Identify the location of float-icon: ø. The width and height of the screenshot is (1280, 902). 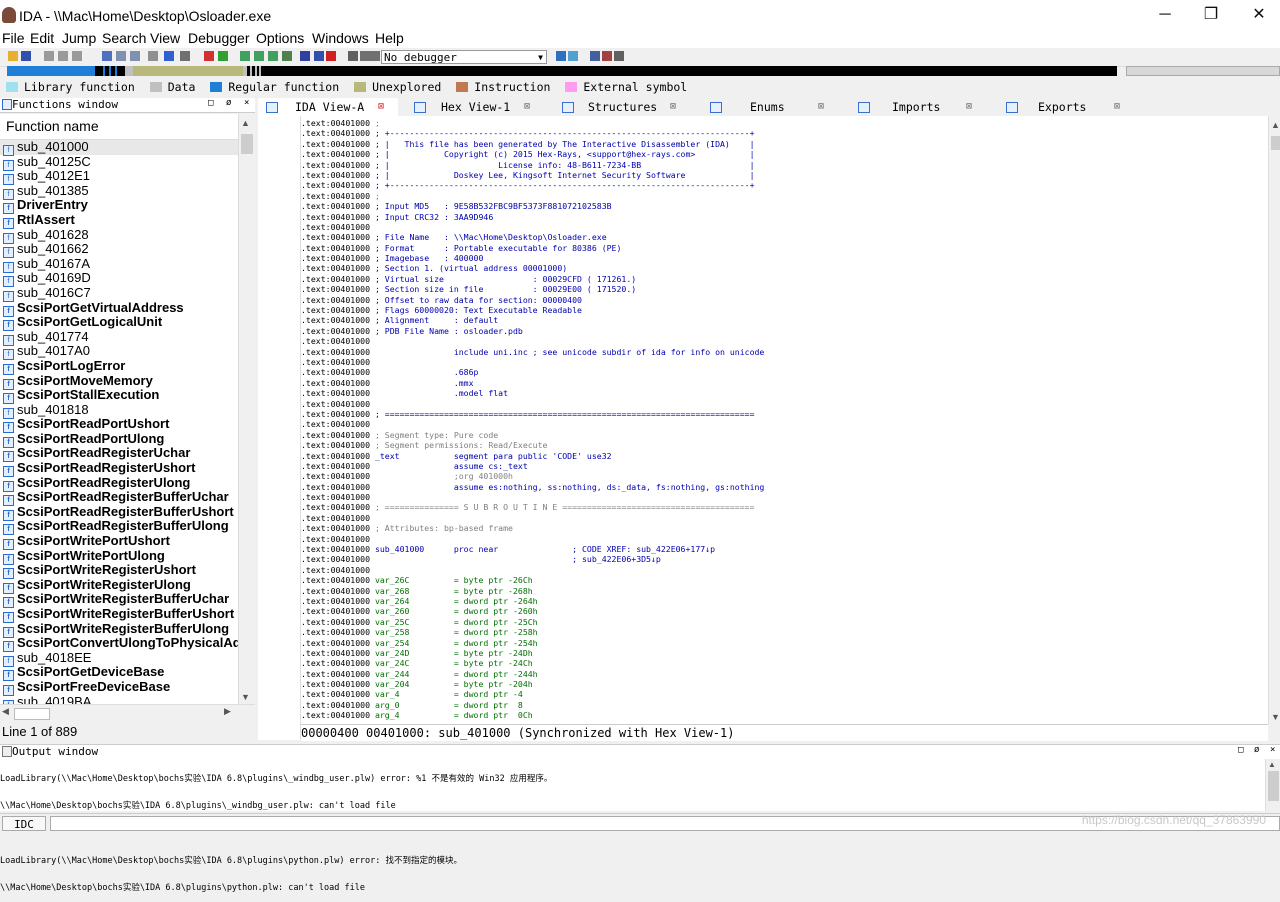
(1256, 750).